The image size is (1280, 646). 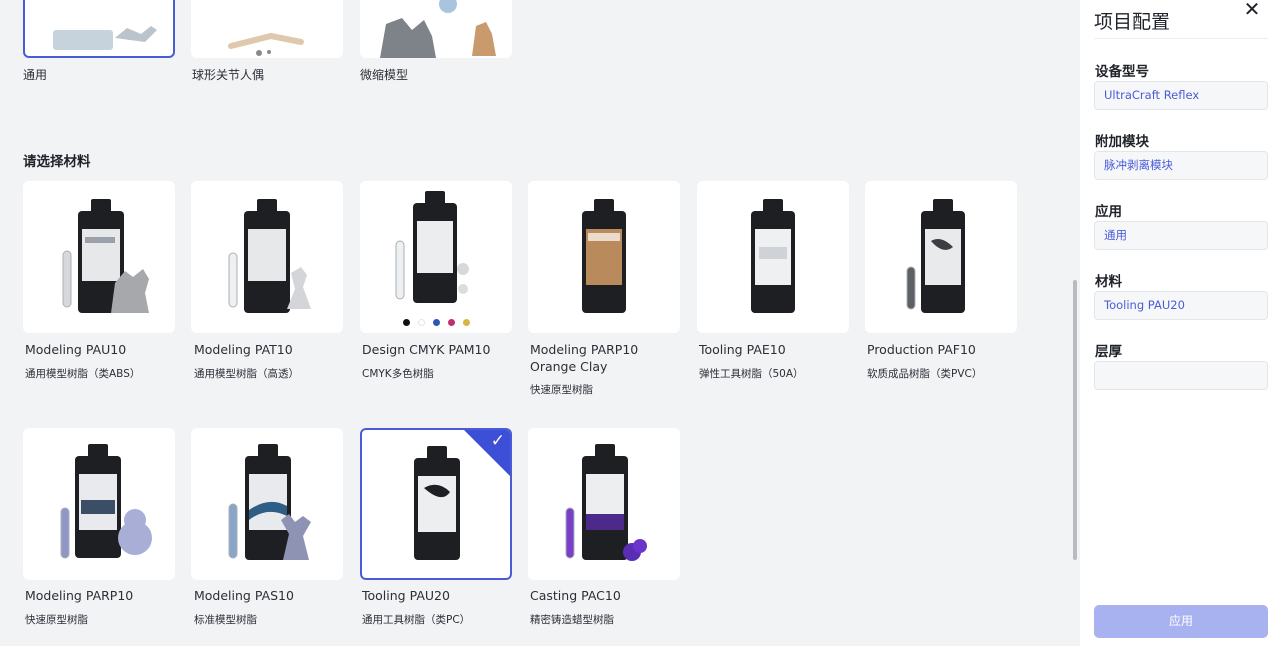 I want to click on module-label: 附加模块, so click(x=1122, y=142).